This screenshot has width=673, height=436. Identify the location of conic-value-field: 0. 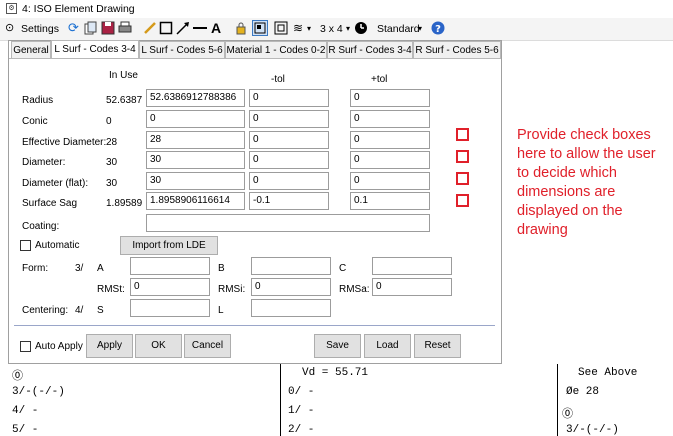
(195, 119).